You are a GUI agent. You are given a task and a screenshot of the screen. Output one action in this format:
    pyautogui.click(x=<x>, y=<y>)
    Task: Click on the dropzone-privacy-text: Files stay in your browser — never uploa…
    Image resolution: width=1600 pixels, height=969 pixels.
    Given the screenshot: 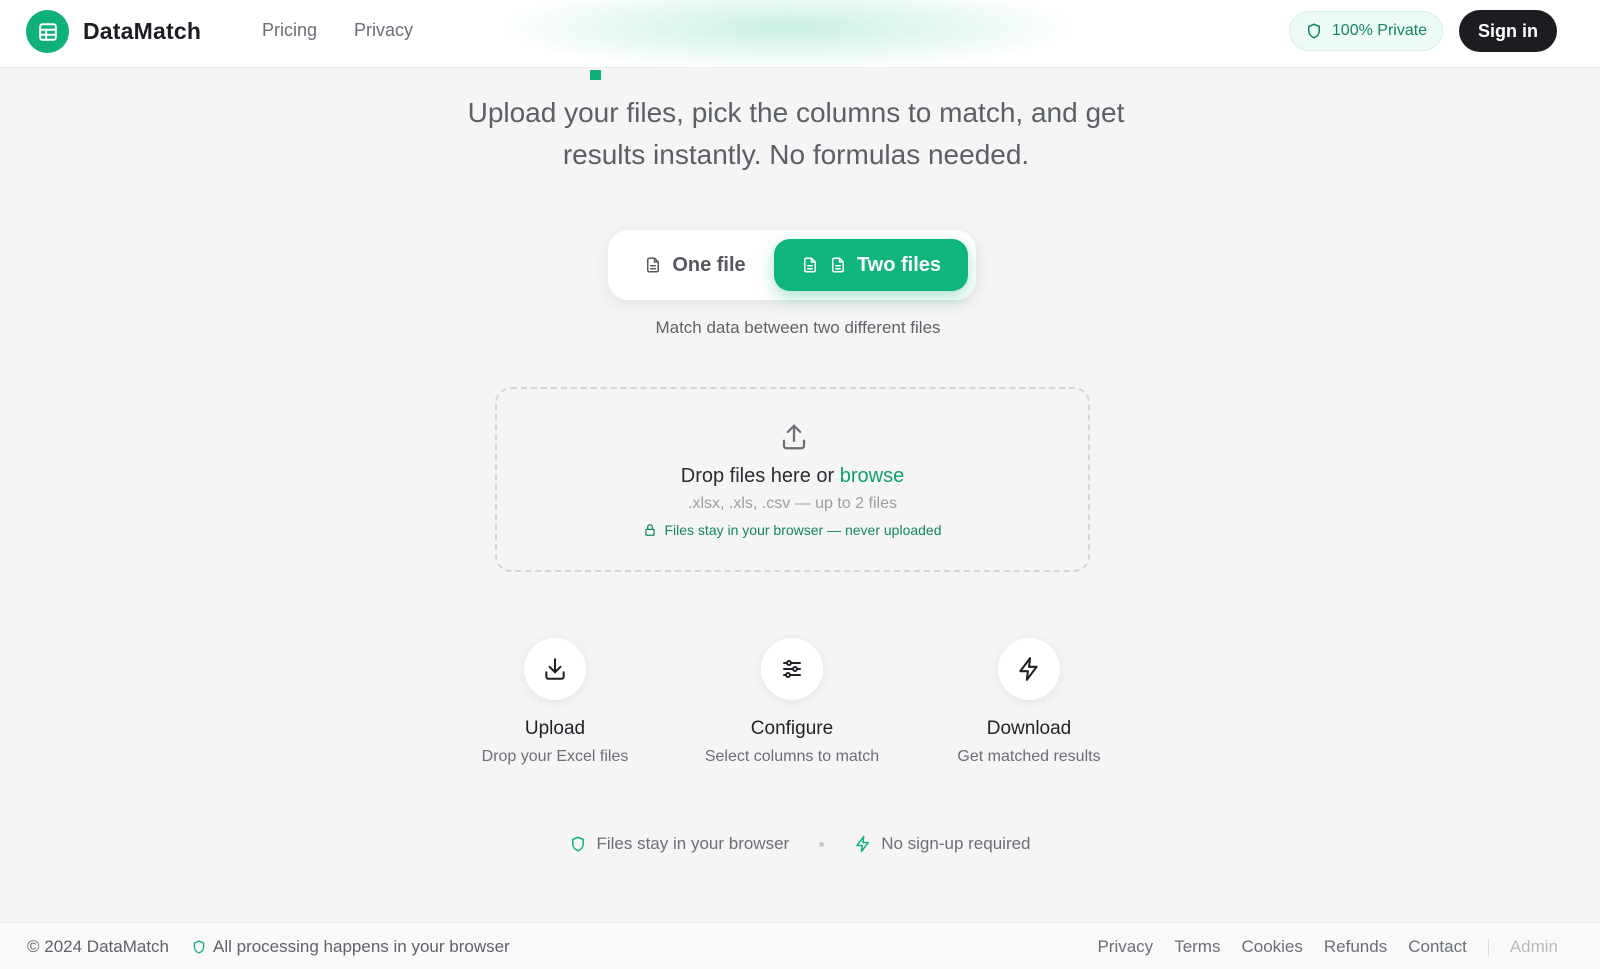 What is the action you would take?
    pyautogui.click(x=803, y=530)
    